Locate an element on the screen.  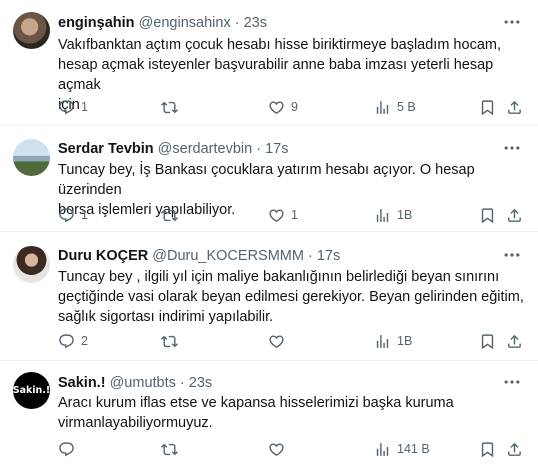
handle: @Duru_KOCERSMMM is located at coordinates (228, 256).